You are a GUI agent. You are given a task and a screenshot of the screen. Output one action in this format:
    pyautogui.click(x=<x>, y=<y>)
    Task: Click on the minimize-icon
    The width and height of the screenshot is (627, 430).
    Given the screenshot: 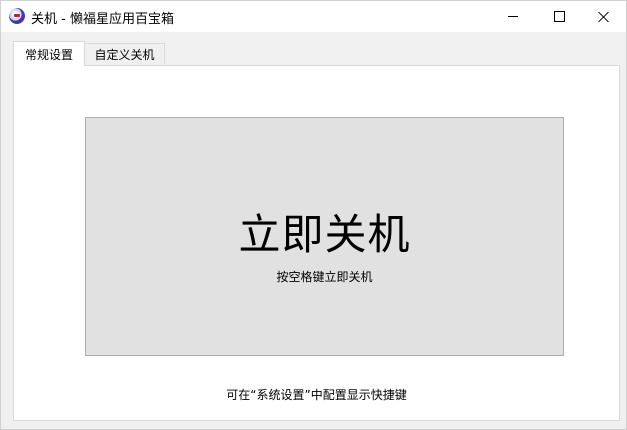 What is the action you would take?
    pyautogui.click(x=513, y=16)
    